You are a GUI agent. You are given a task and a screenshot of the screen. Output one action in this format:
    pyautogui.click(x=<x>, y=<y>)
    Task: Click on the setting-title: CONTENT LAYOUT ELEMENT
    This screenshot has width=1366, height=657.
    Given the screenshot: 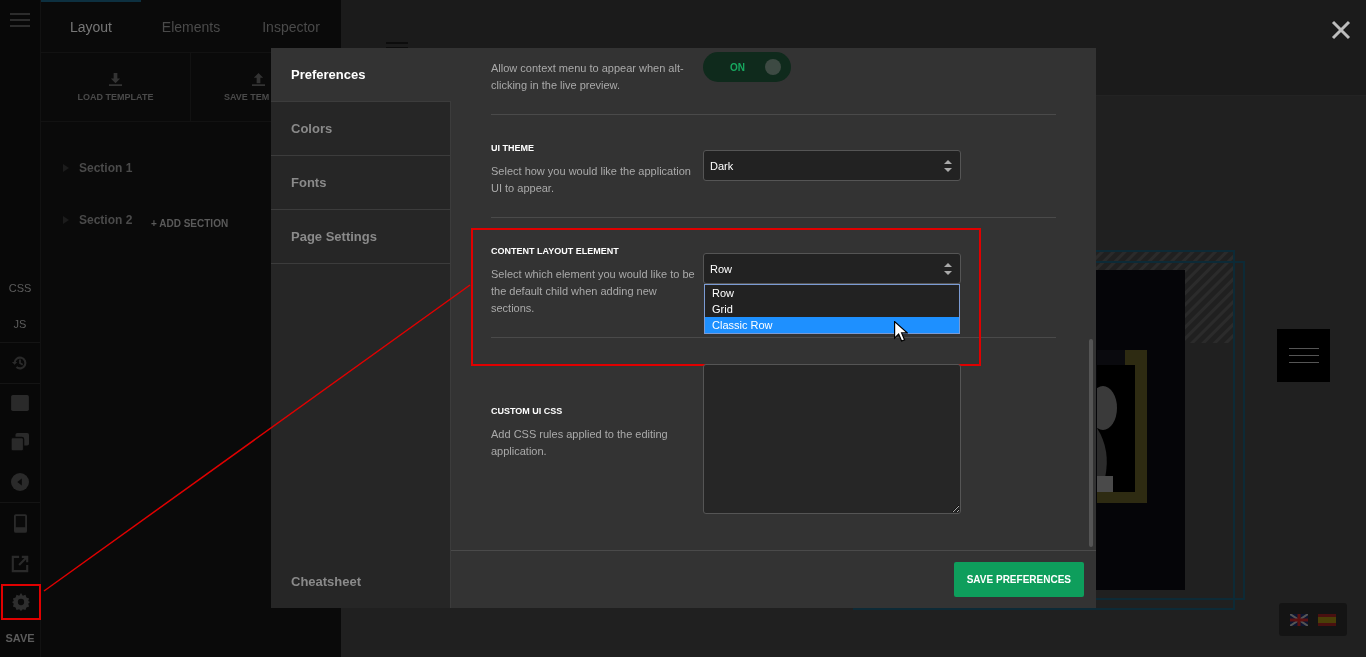 What is the action you would take?
    pyautogui.click(x=555, y=251)
    